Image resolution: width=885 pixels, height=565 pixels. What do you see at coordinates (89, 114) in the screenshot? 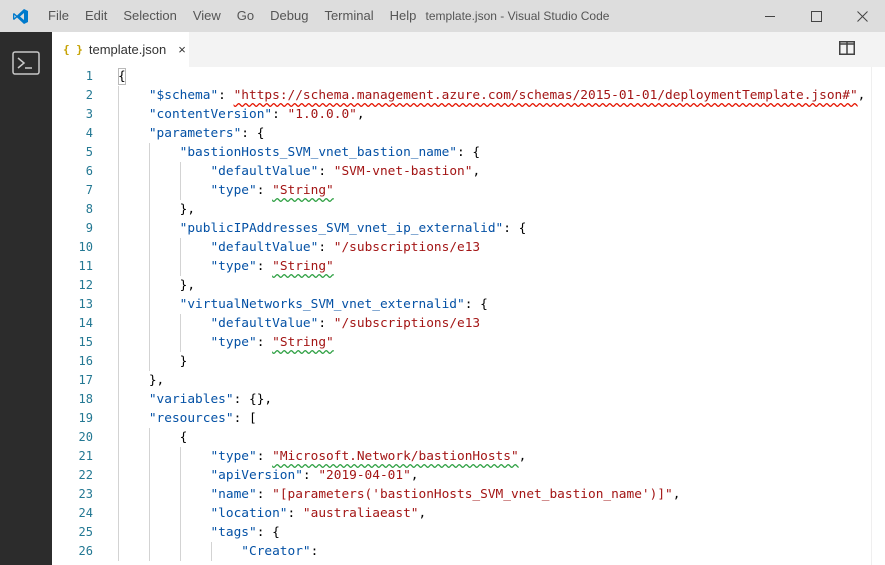
I see `line-number: 3` at bounding box center [89, 114].